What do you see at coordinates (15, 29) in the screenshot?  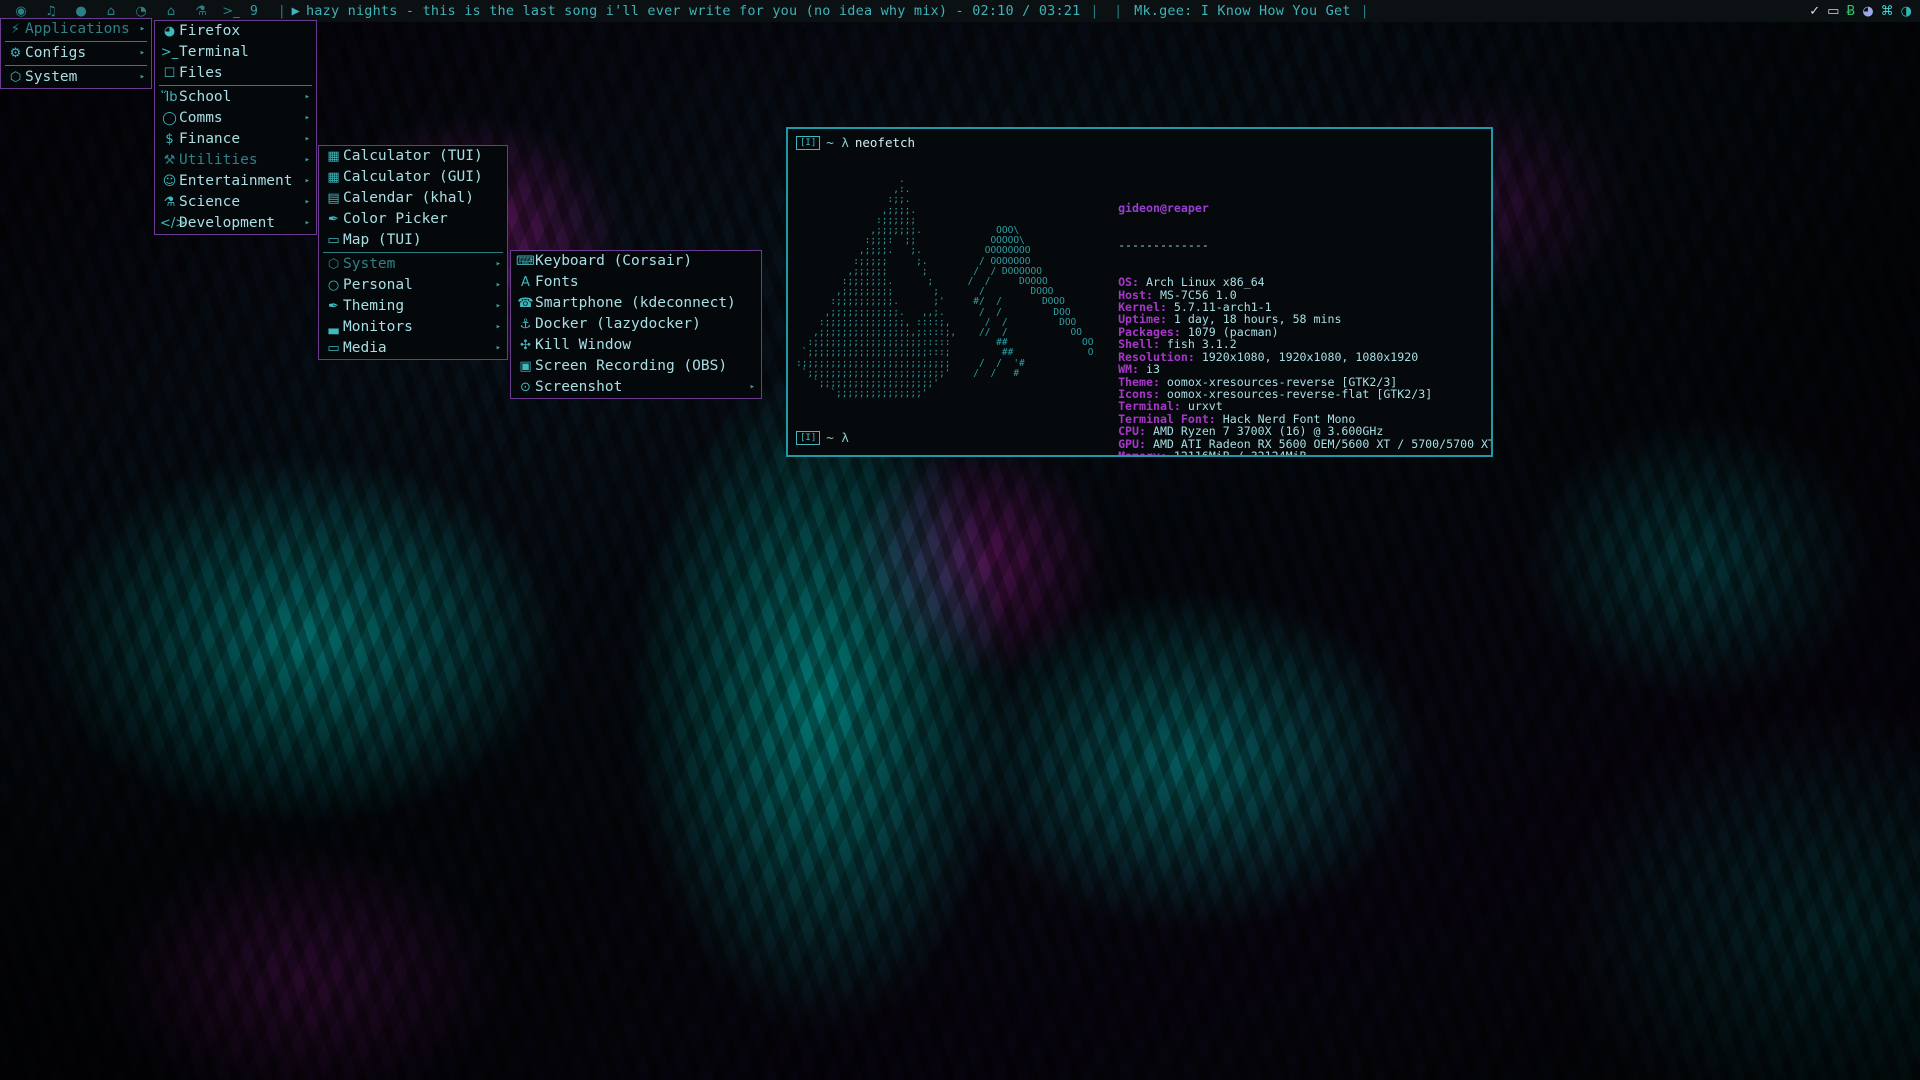 I see `bolt-icon: ⚡` at bounding box center [15, 29].